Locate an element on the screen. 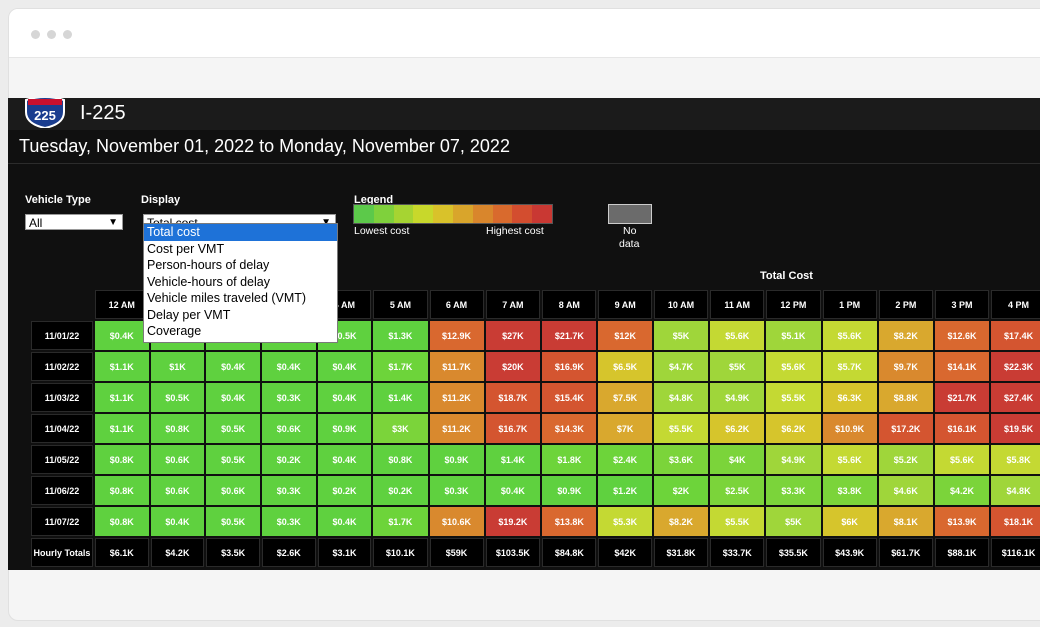 The image size is (1040, 627). cost-cell: $5.7K is located at coordinates (849, 366).